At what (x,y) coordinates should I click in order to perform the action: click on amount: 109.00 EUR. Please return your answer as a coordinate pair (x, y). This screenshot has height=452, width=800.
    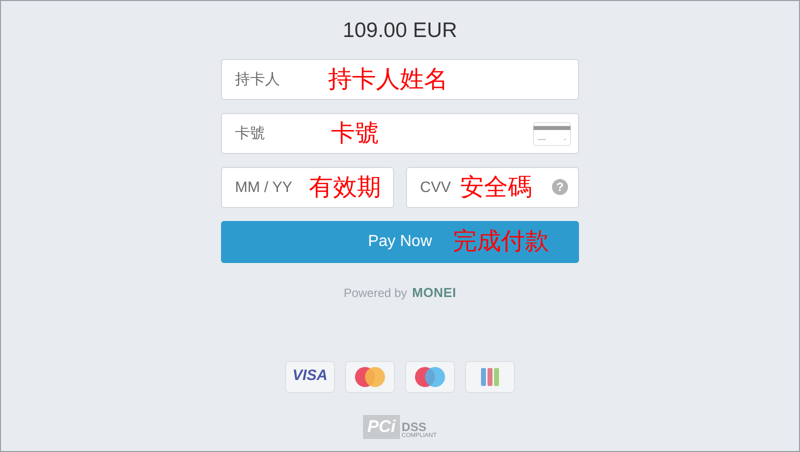
    Looking at the image, I should click on (400, 31).